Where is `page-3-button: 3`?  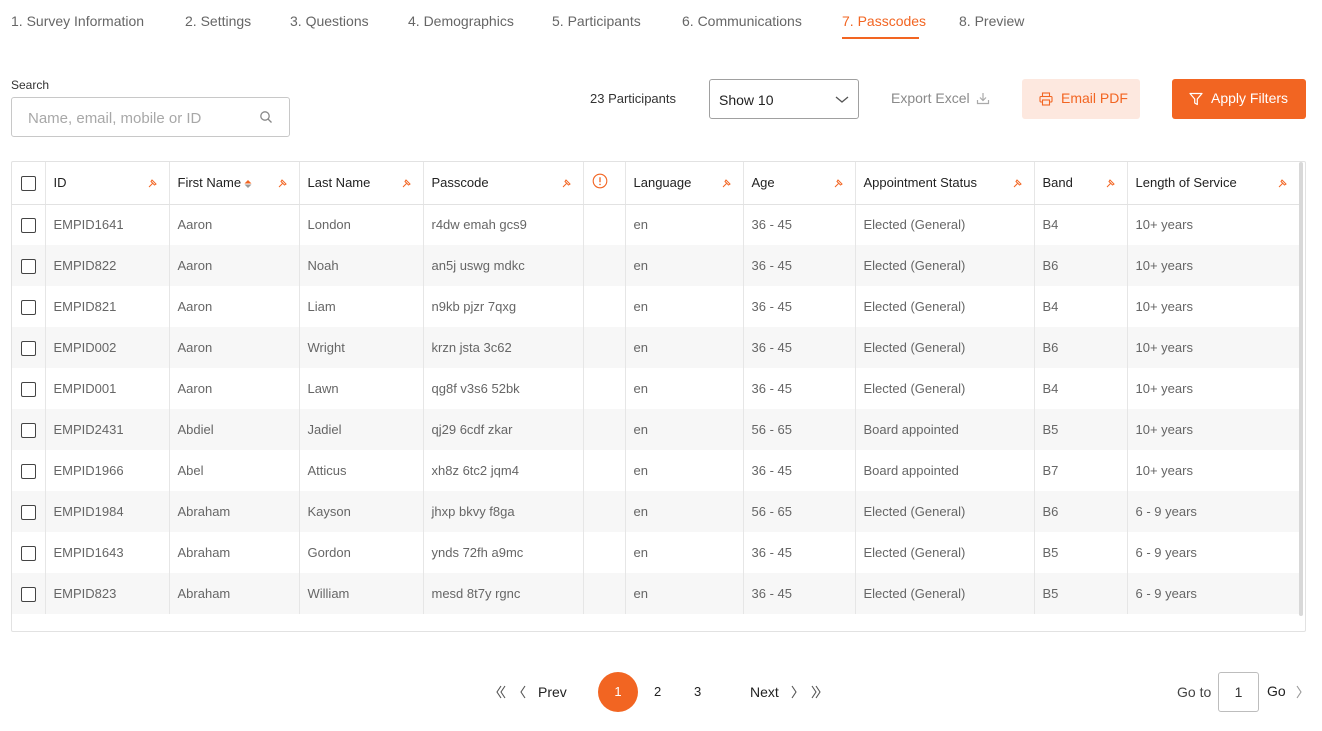 page-3-button: 3 is located at coordinates (697, 691).